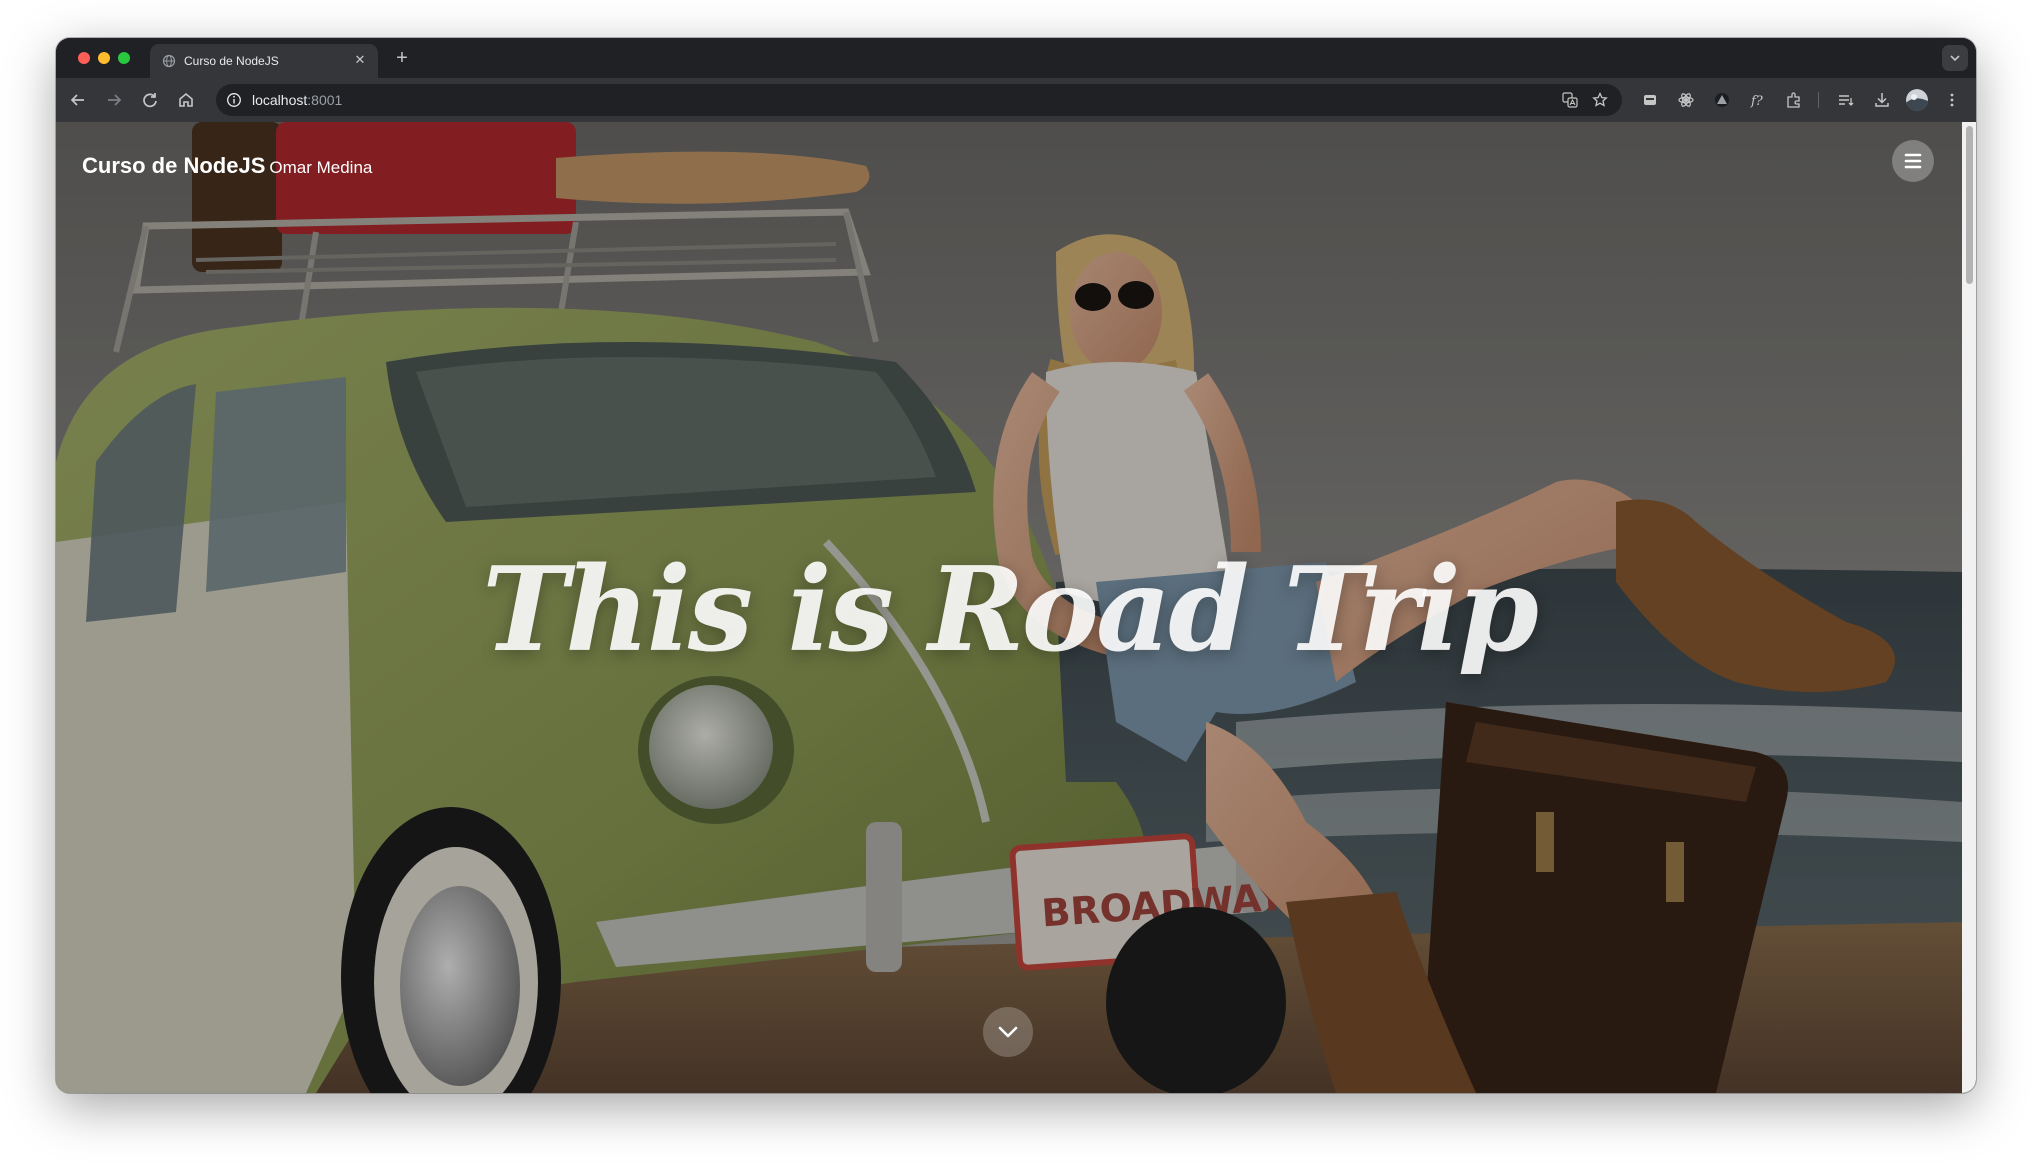 The height and width of the screenshot is (1167, 2032). What do you see at coordinates (169, 61) in the screenshot?
I see `globe-icon` at bounding box center [169, 61].